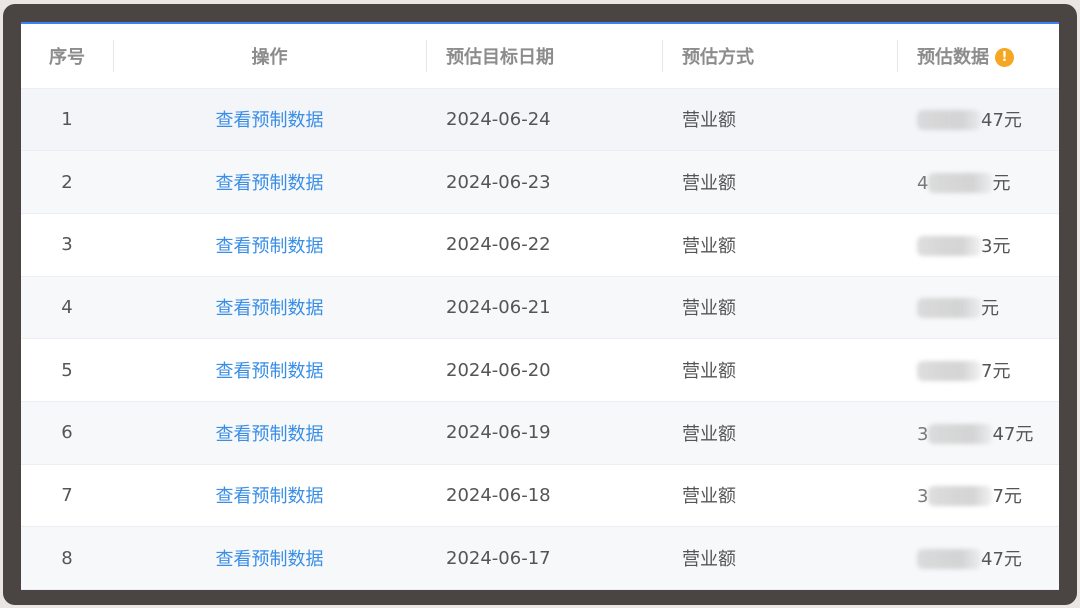 The width and height of the screenshot is (1080, 608). What do you see at coordinates (544, 308) in the screenshot?
I see `row-date: 2024-06-21` at bounding box center [544, 308].